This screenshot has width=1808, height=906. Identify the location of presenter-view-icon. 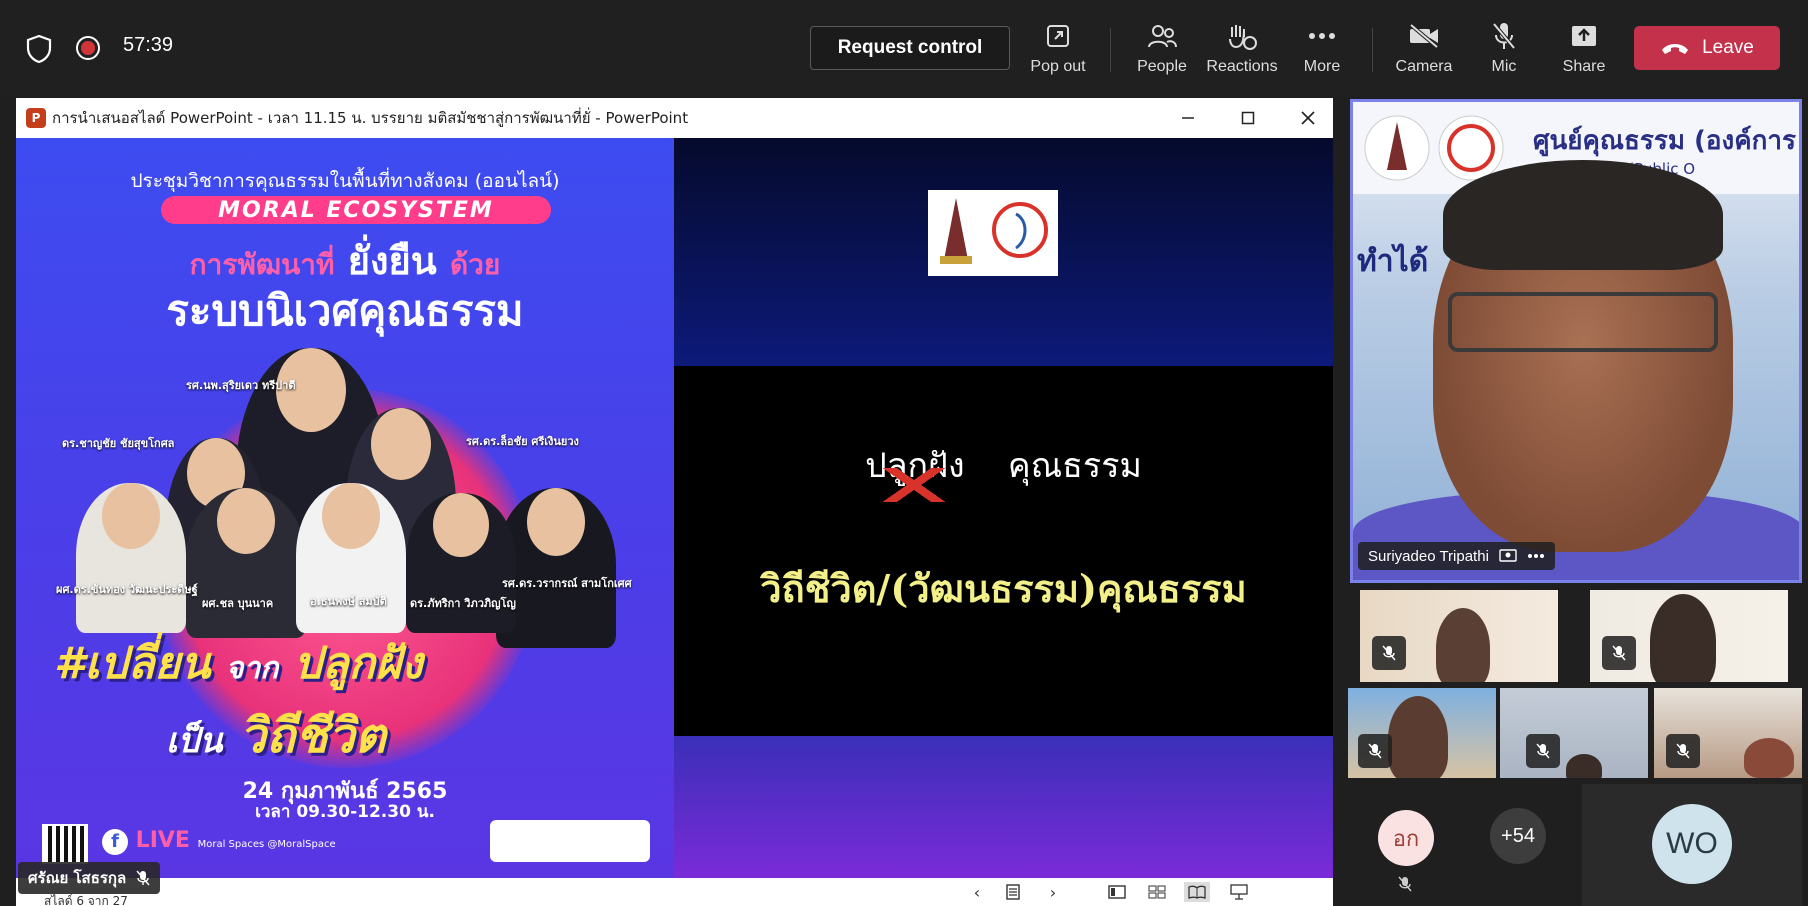
(1239, 892).